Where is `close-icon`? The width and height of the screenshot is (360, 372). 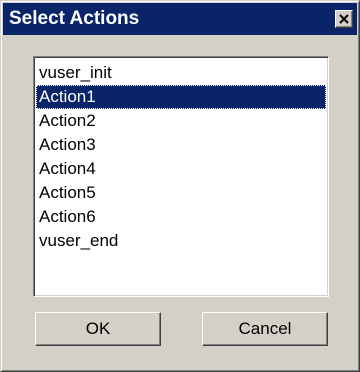 close-icon is located at coordinates (344, 19).